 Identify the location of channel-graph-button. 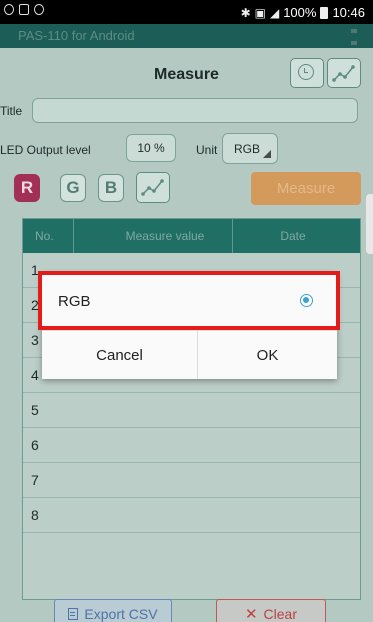
(153, 187).